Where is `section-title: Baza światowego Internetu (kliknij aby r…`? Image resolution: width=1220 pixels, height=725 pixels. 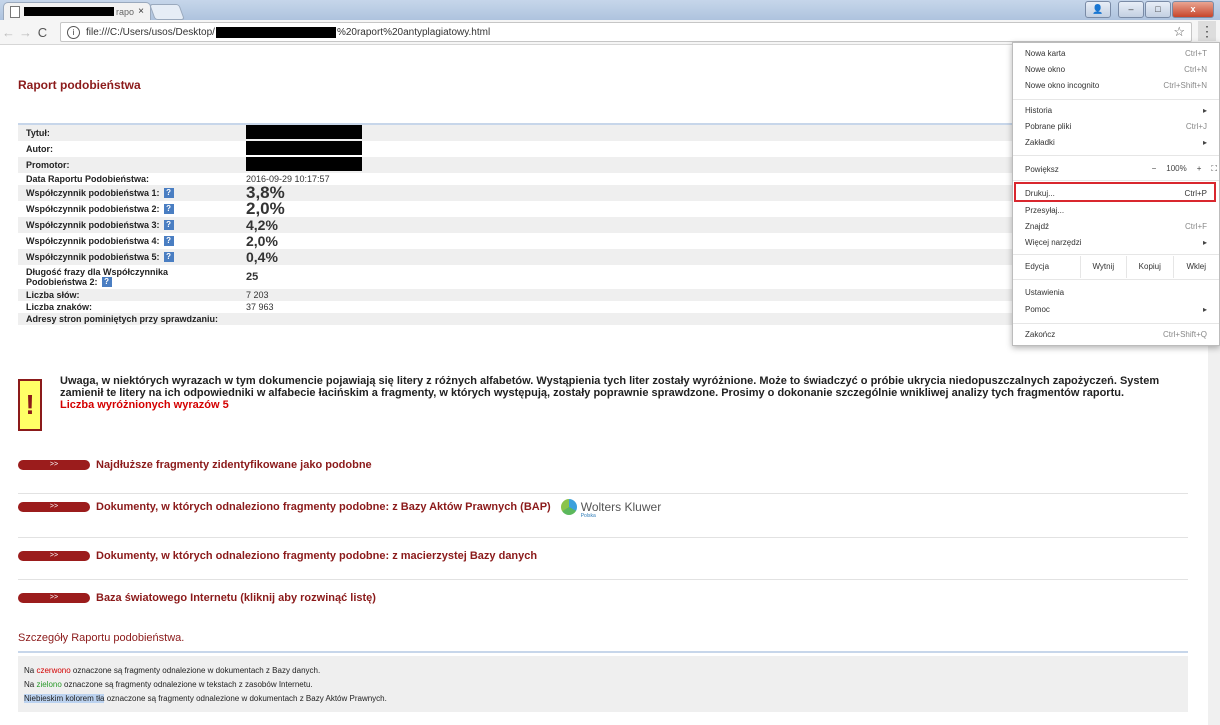 section-title: Baza światowego Internetu (kliknij aby r… is located at coordinates (236, 598).